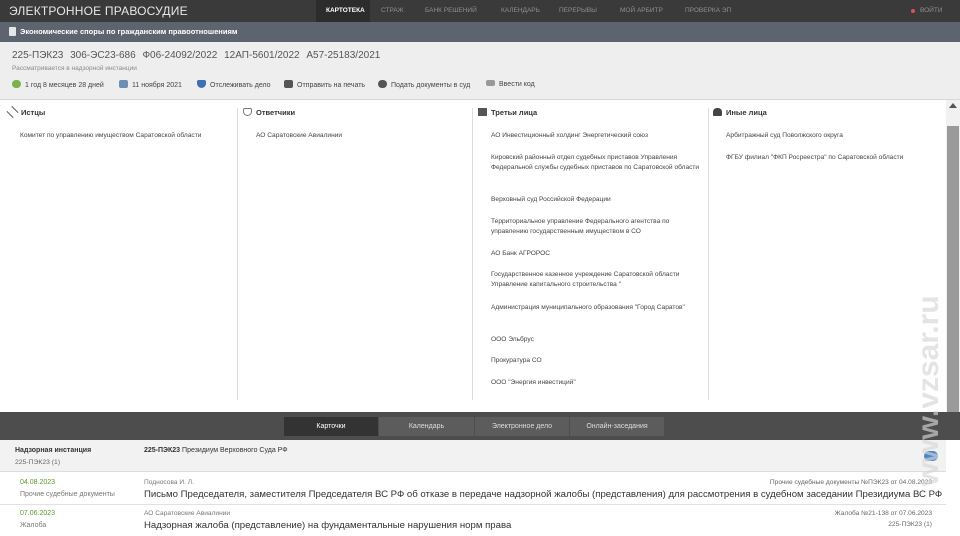 This screenshot has width=960, height=536. What do you see at coordinates (64, 85) in the screenshot?
I see `duration-text: 1 год 8 месяцев 28 дней` at bounding box center [64, 85].